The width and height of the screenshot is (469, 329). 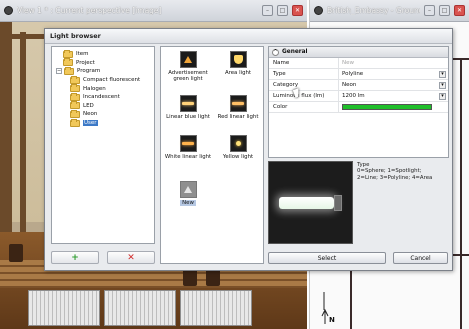 I want to click on collapse-icon: ^, so click(x=275, y=52).